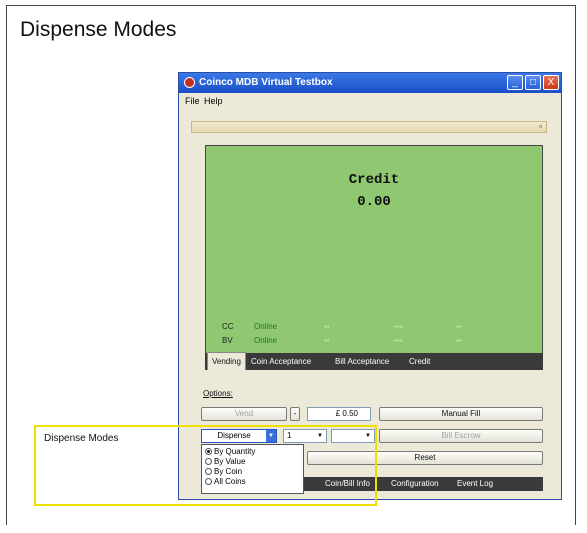 The height and width of the screenshot is (533, 587). Describe the element at coordinates (461, 436) in the screenshot. I see `bill-escrow-button: Bill Escrow` at that location.